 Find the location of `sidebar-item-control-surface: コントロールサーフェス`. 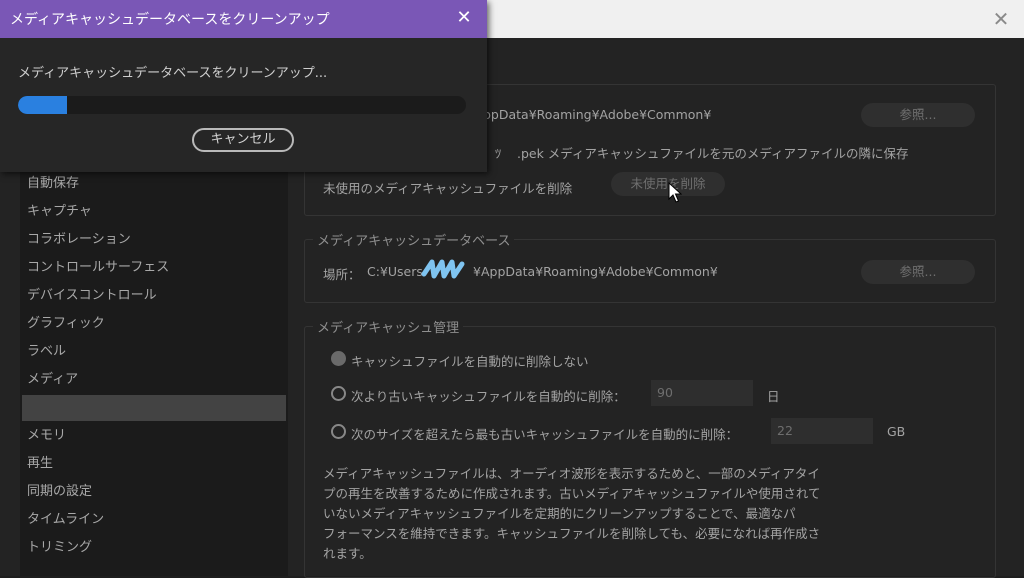

sidebar-item-control-surface: コントロールサーフェス is located at coordinates (154, 268).